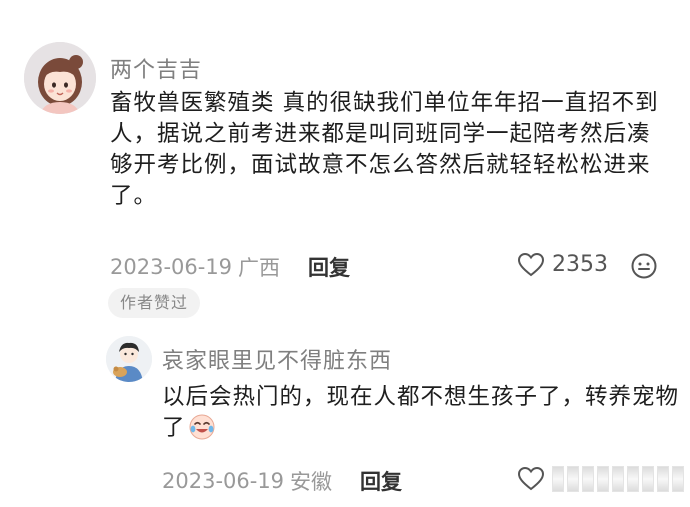 The image size is (690, 507). What do you see at coordinates (580, 264) in the screenshot?
I see `like-count: 2353` at bounding box center [580, 264].